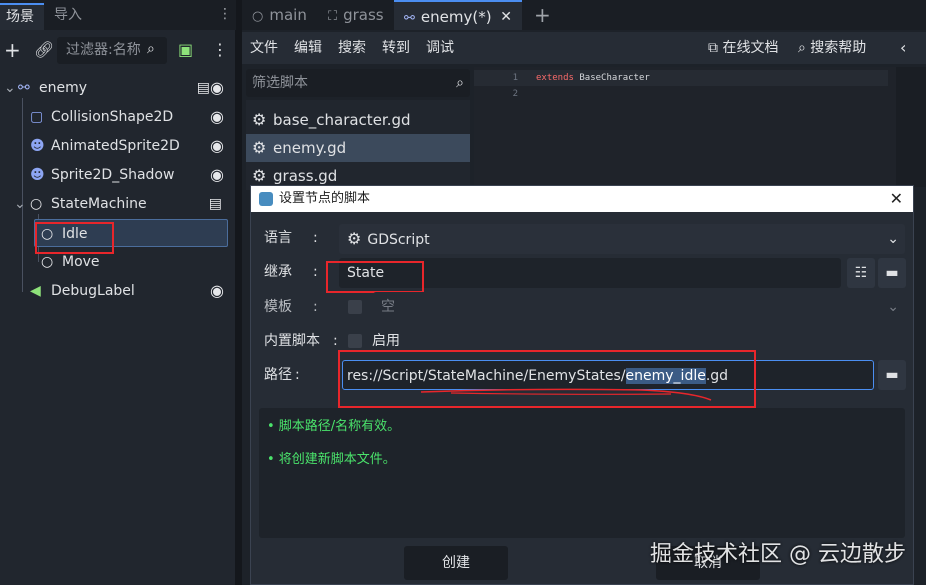  What do you see at coordinates (118, 88) in the screenshot?
I see `tree-item-enemy: ⌄ ⚯ enemy ▤ ◉` at bounding box center [118, 88].